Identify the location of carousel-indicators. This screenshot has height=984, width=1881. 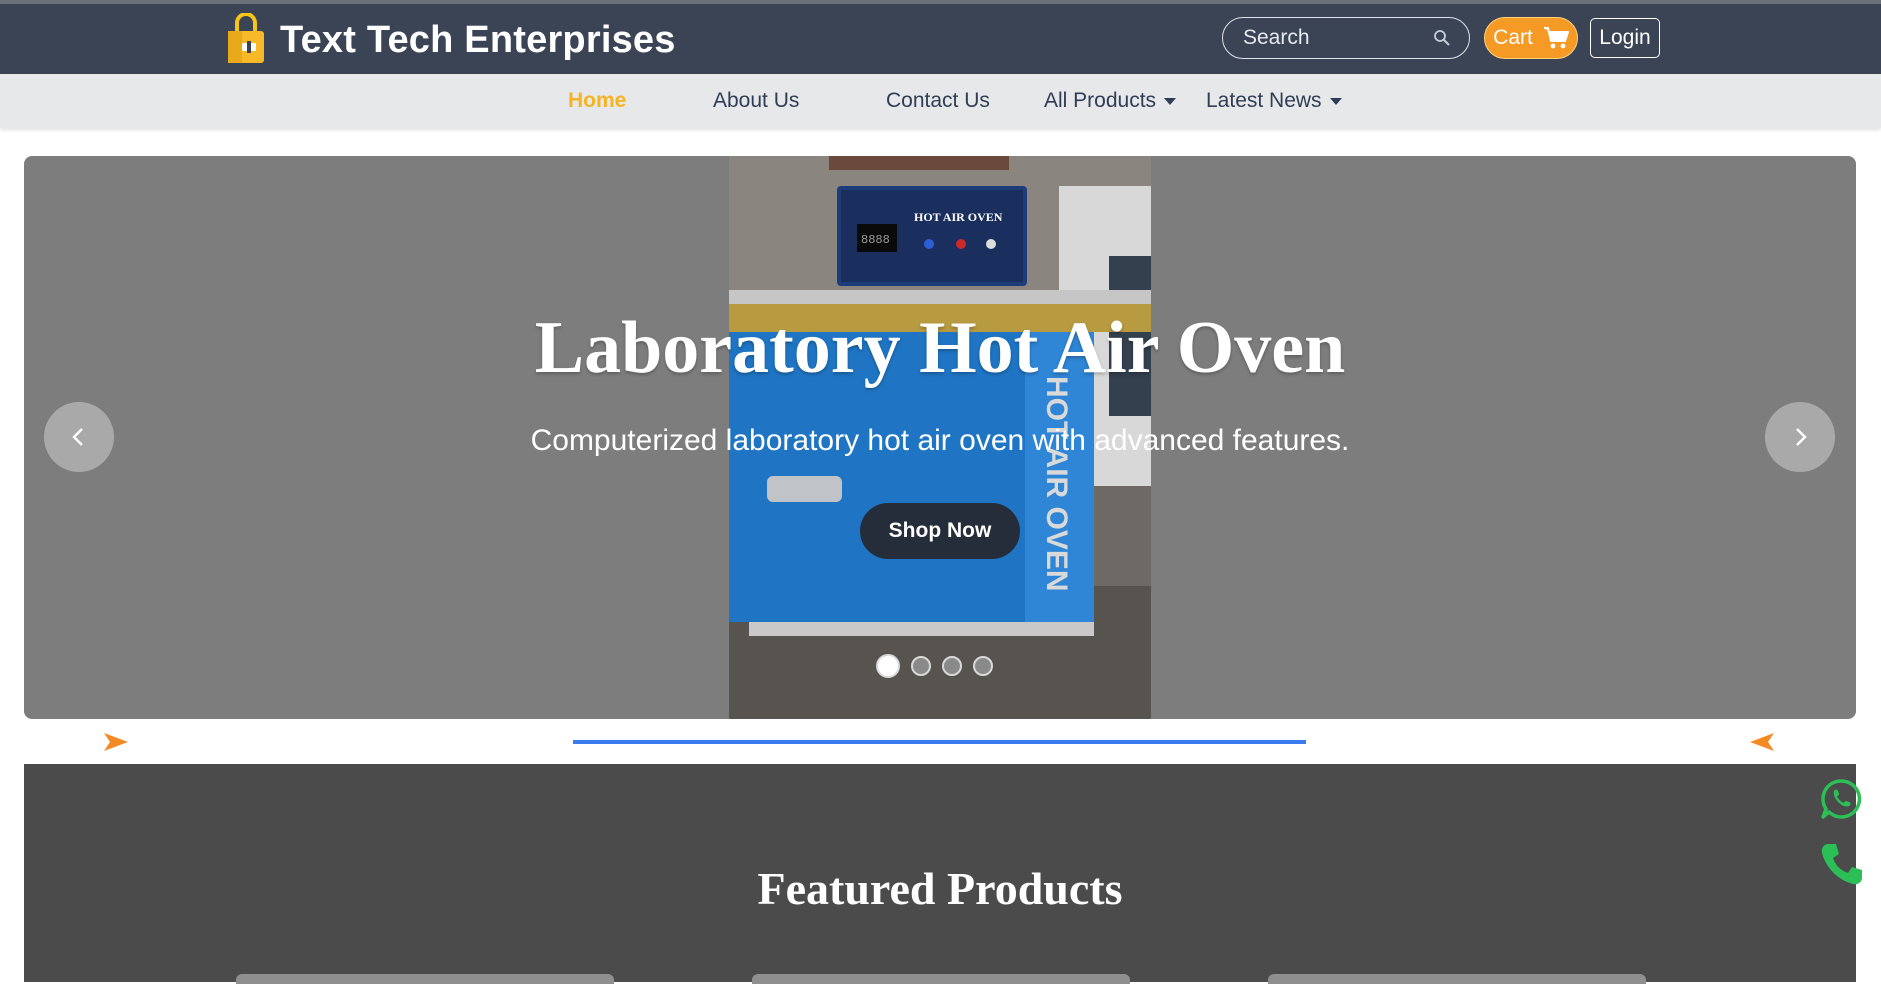
(934, 666).